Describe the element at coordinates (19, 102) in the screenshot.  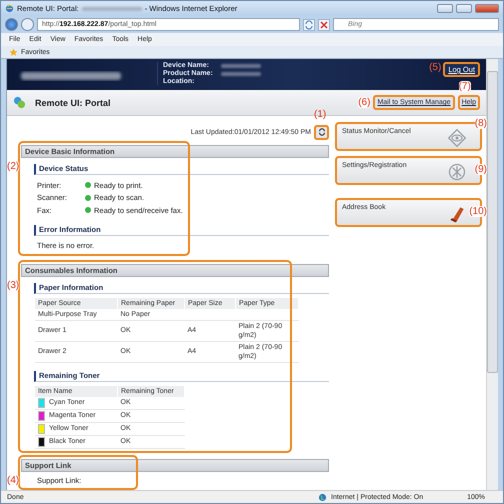
I see `portal-icon` at that location.